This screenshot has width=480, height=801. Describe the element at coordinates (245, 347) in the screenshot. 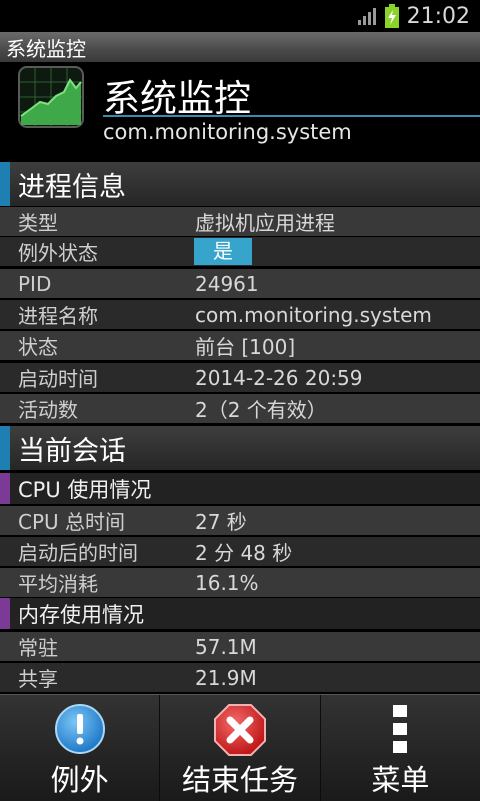

I see `row-value: 前台 [100]` at that location.